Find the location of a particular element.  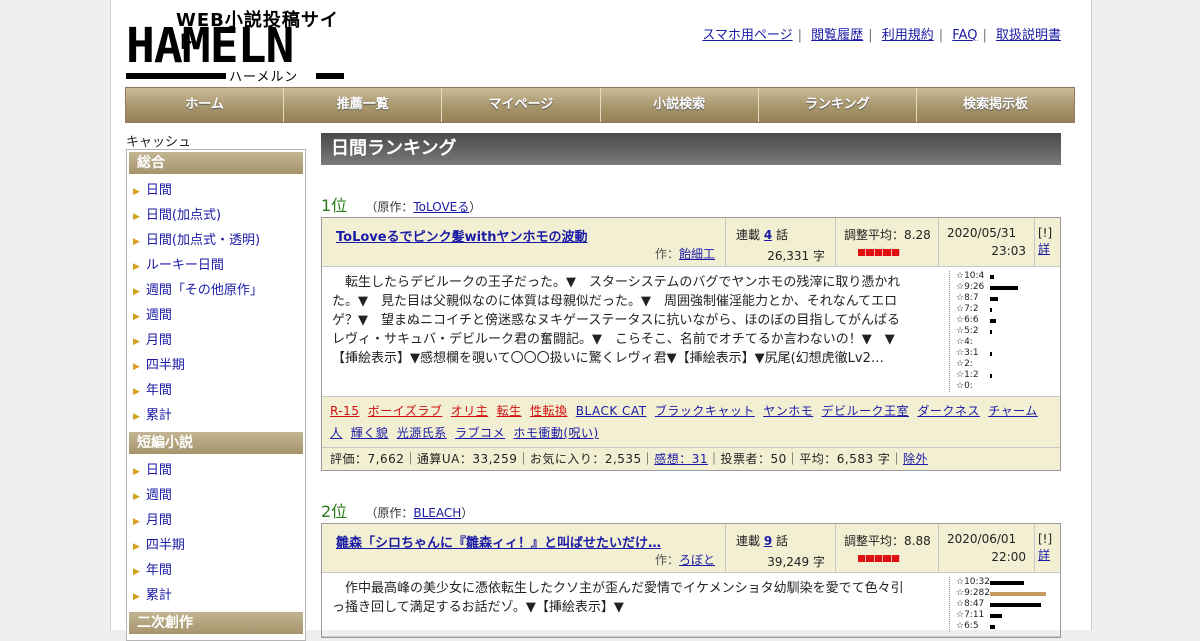

title-cell: ToLoveるでピンク髪withヤンホモの波動 作：飴細工 is located at coordinates (524, 242).